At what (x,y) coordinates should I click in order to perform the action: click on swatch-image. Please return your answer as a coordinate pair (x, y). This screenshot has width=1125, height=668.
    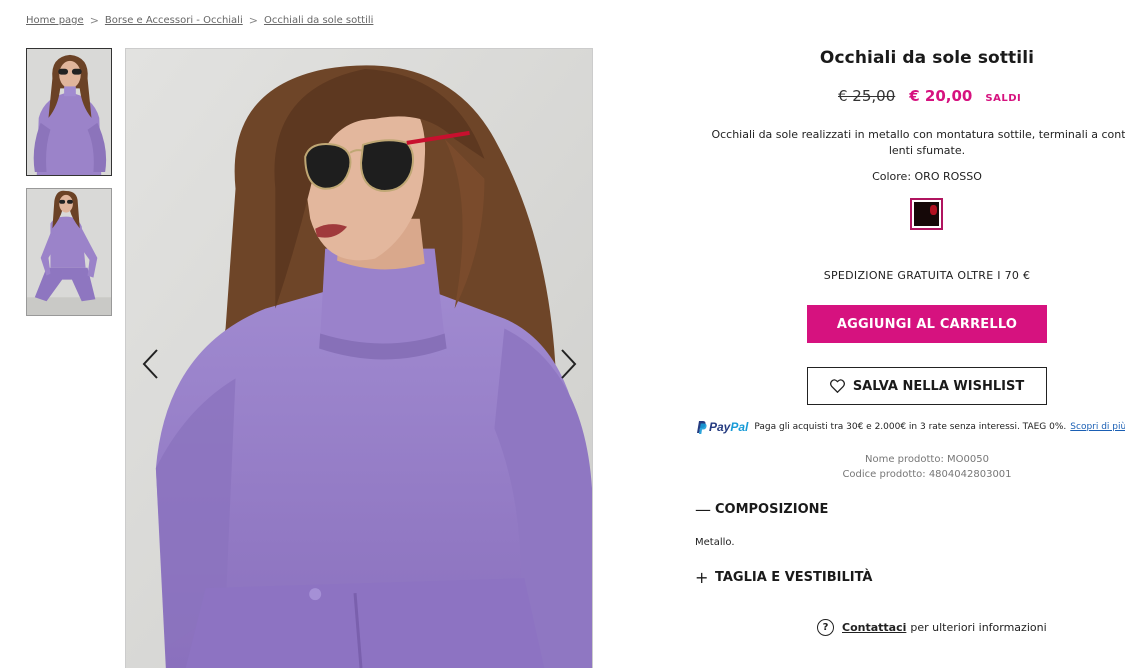
    Looking at the image, I should click on (926, 214).